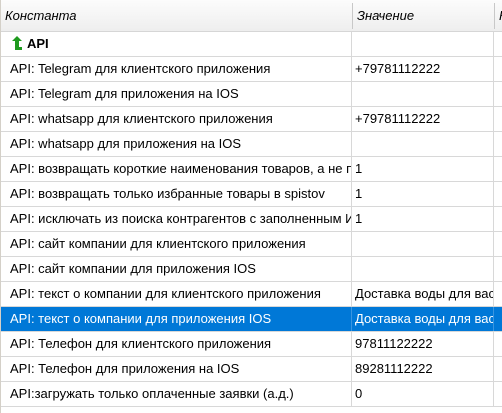 This screenshot has width=502, height=413. What do you see at coordinates (176, 344) in the screenshot?
I see `constant-name-cell: API: Телефон для клиентского приложения` at bounding box center [176, 344].